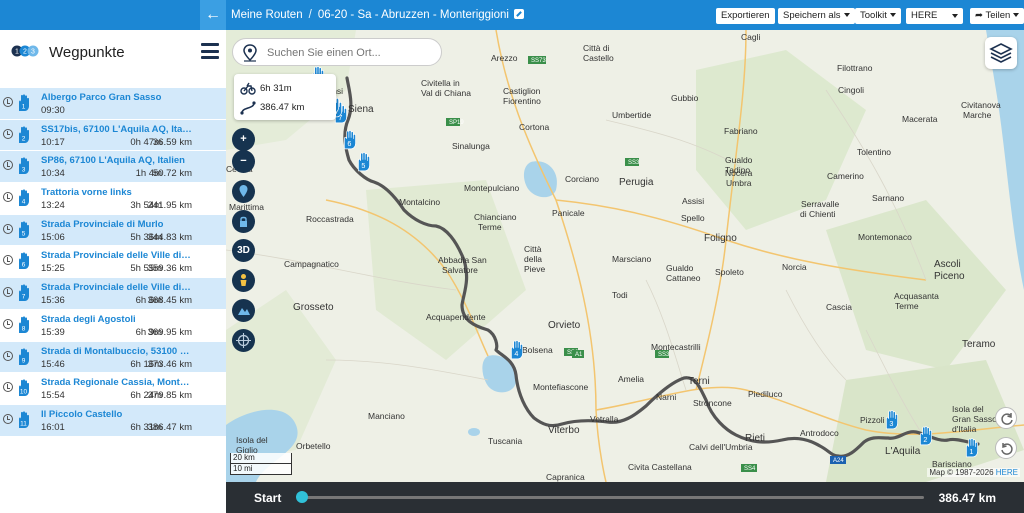 This screenshot has width=1024, height=513. What do you see at coordinates (947, 264) in the screenshot?
I see `svg-text: Ascoli` at bounding box center [947, 264].